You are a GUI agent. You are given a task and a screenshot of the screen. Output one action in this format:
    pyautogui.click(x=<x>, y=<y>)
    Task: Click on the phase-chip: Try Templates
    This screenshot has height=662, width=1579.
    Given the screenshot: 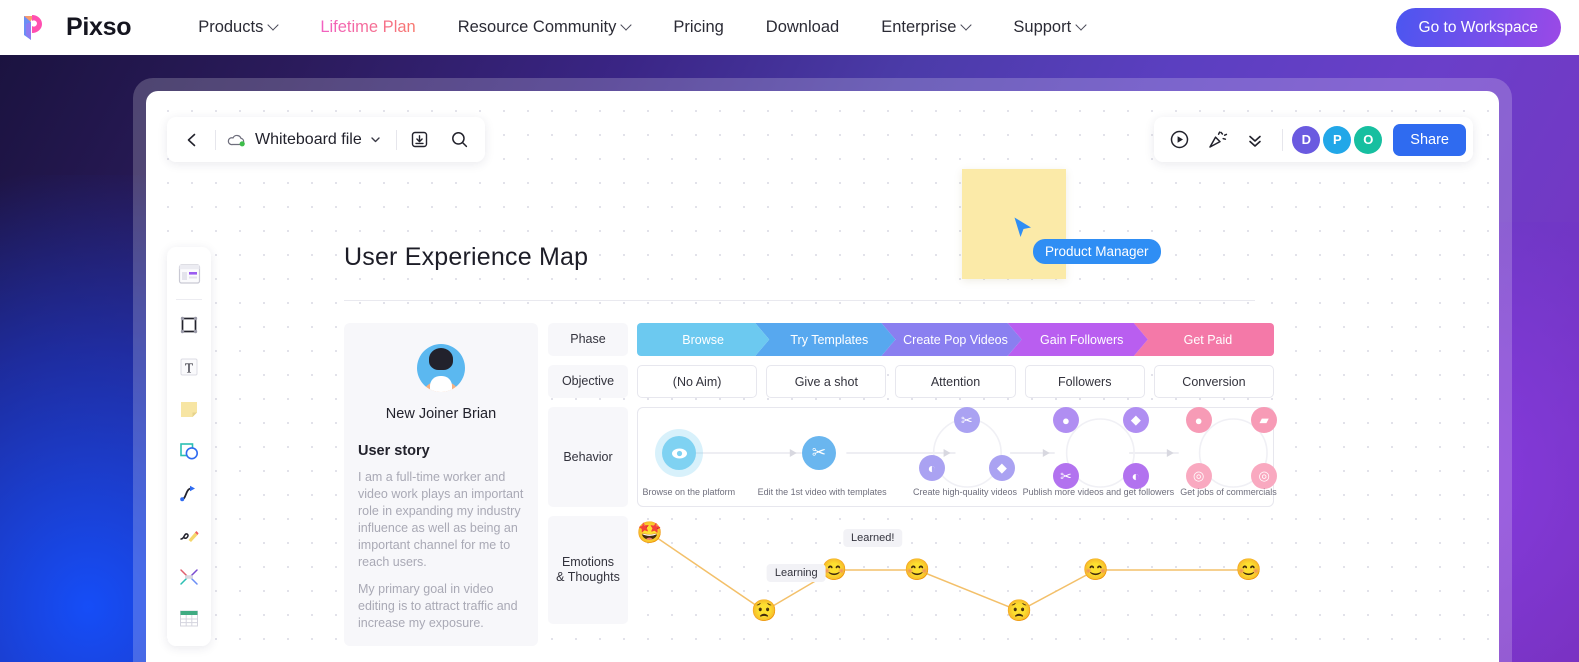 What is the action you would take?
    pyautogui.click(x=825, y=339)
    